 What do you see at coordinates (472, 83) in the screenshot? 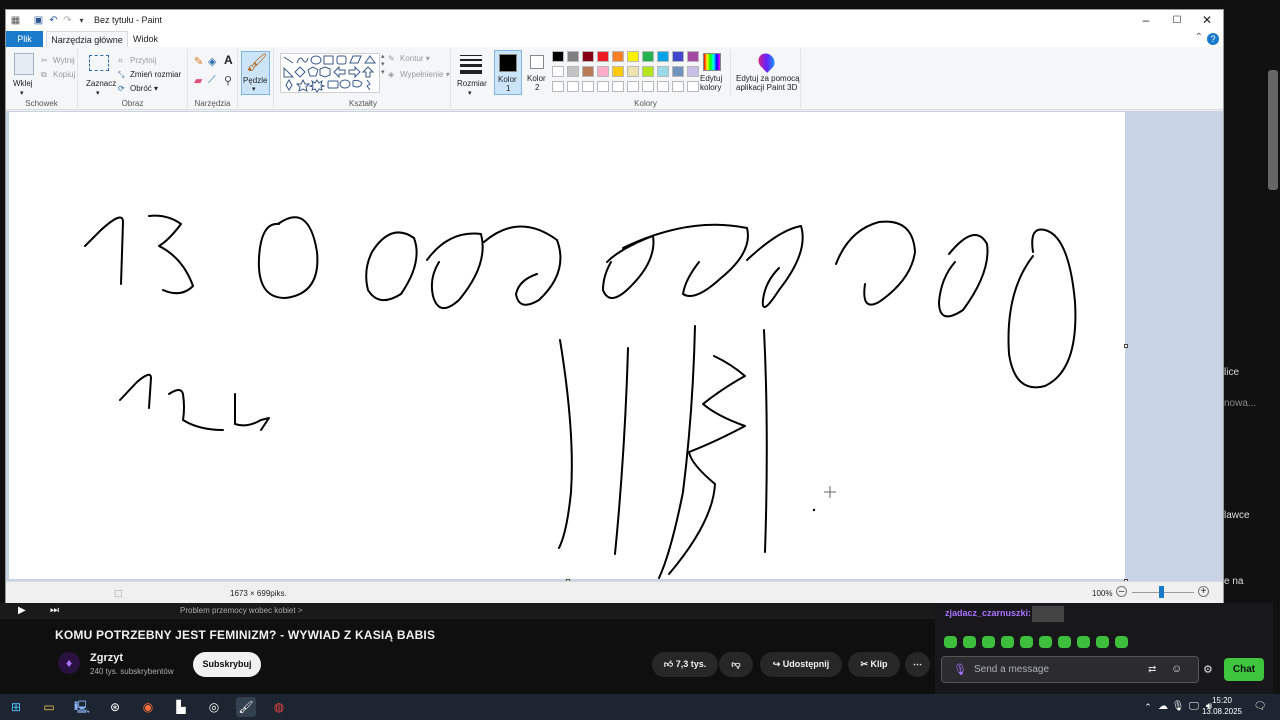
I see `size-button: Rozmiar` at bounding box center [472, 83].